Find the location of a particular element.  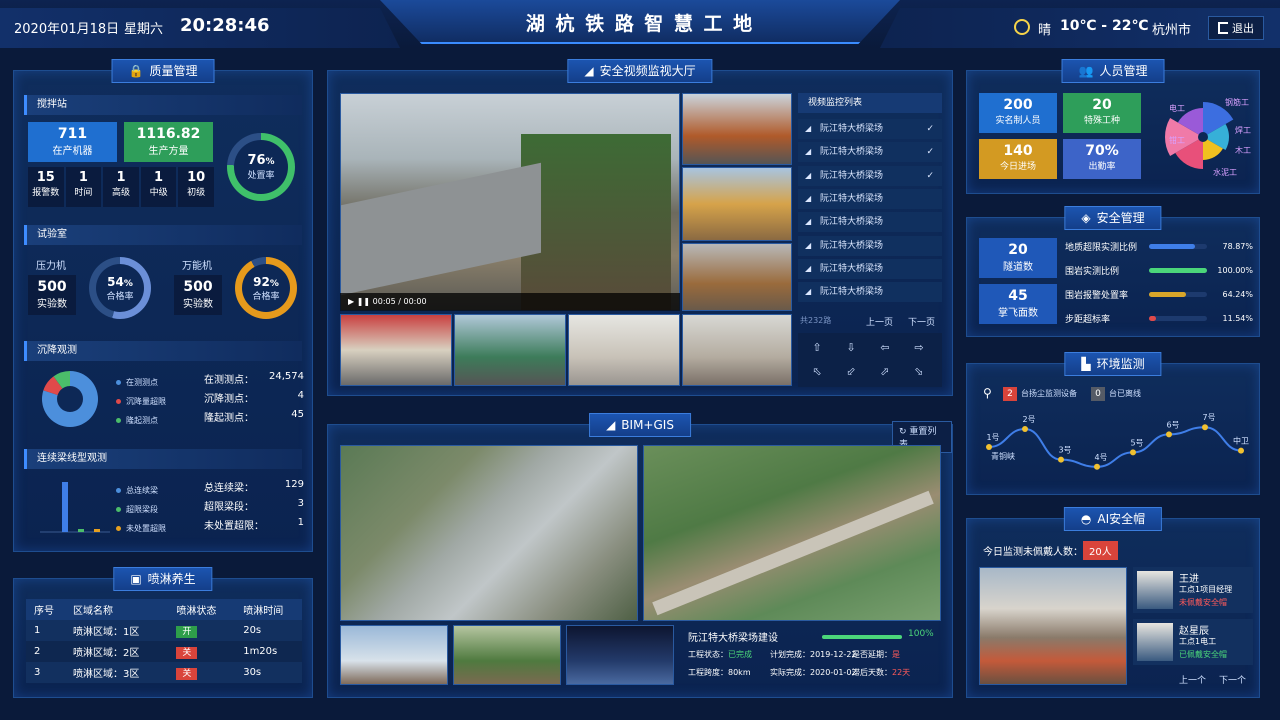

logout-button: 退出 is located at coordinates (1236, 28).